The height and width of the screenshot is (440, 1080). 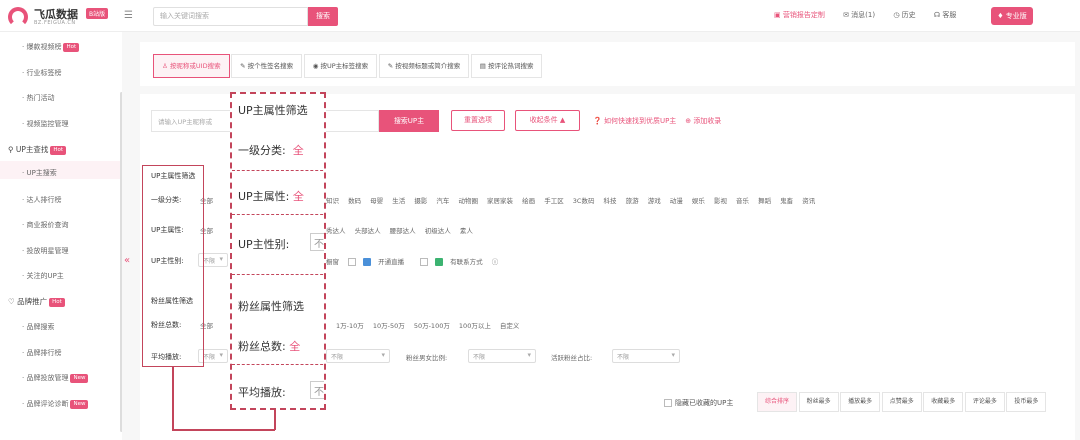 What do you see at coordinates (949, 15) in the screenshot?
I see `service-link: ☊ 客服` at bounding box center [949, 15].